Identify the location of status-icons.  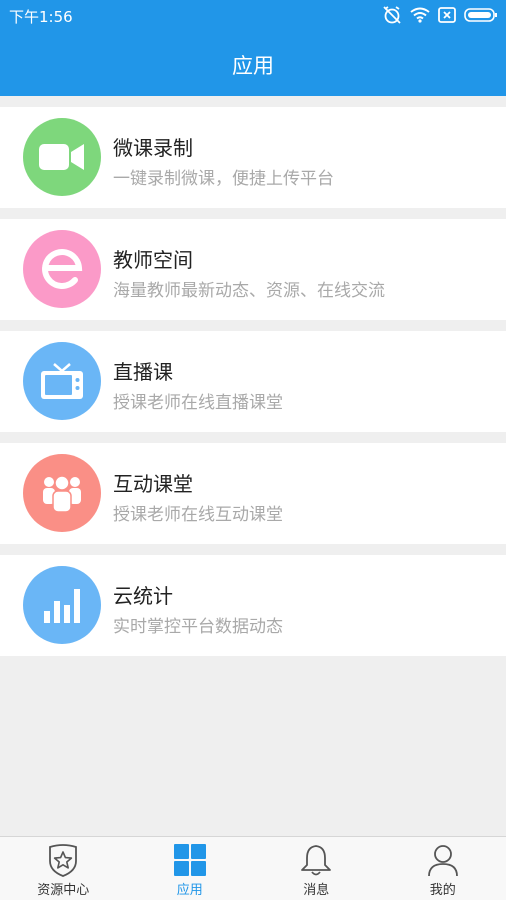
(440, 15).